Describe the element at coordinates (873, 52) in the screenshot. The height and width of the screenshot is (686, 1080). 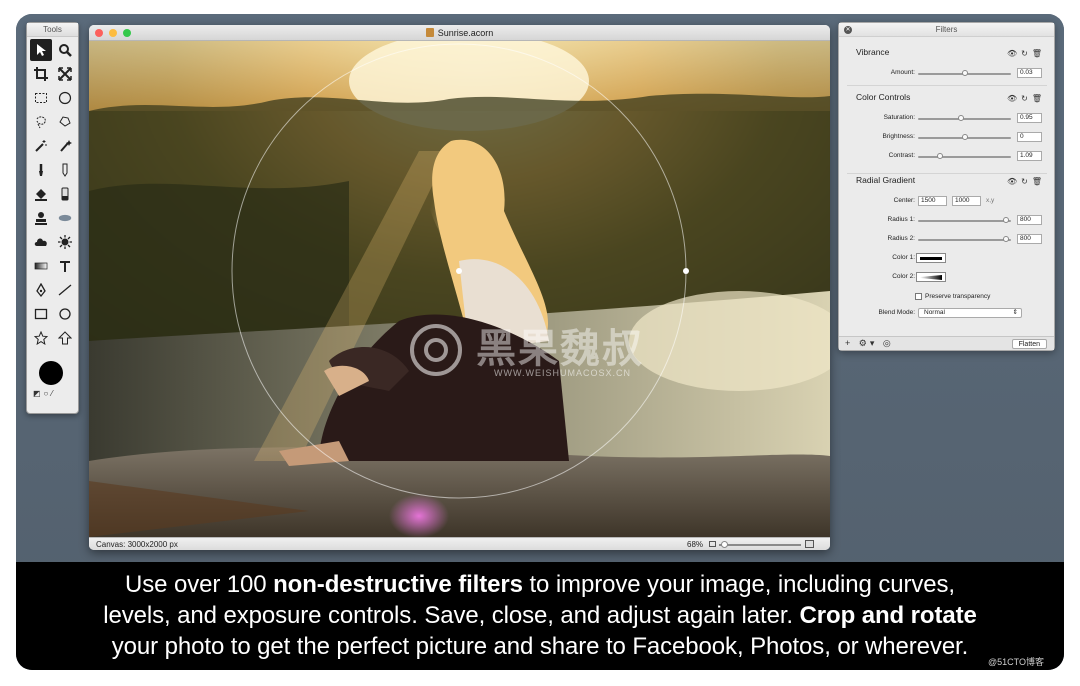
I see `filter-title-vibrance: Vibrance` at that location.